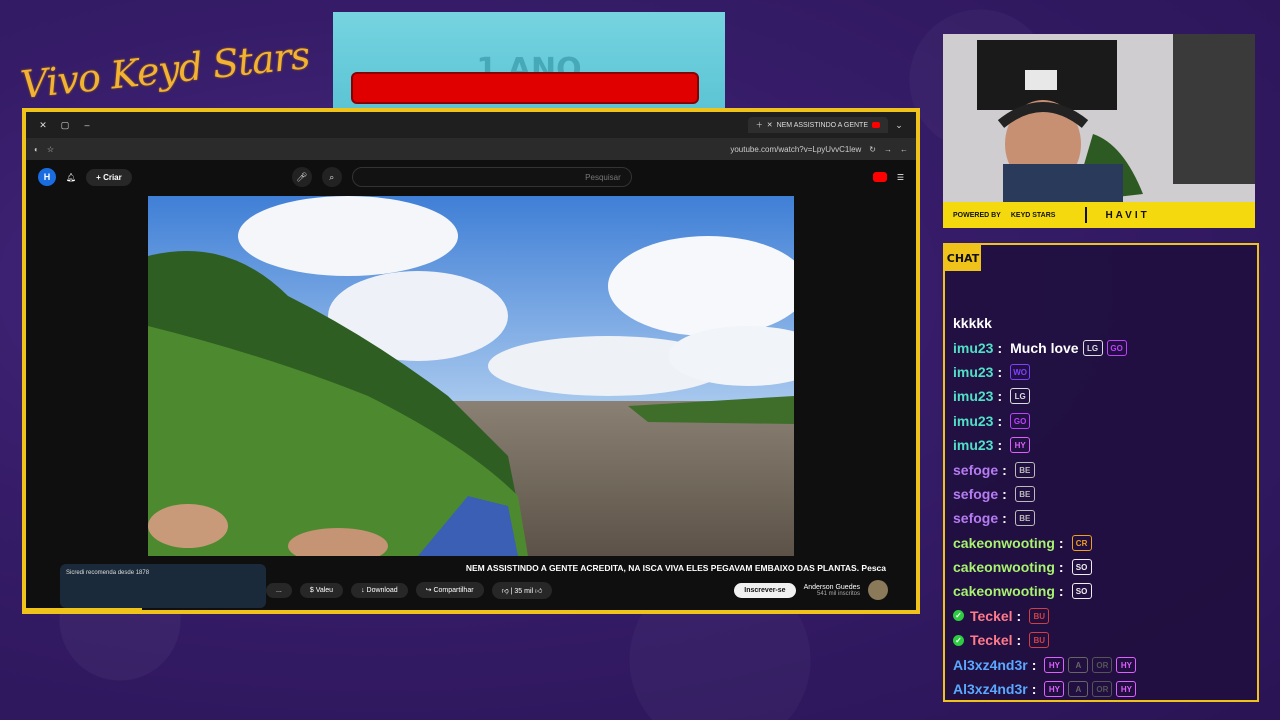 Image resolution: width=1280 pixels, height=720 pixels. Describe the element at coordinates (1086, 215) in the screenshot. I see `sponsor-divider` at that location.